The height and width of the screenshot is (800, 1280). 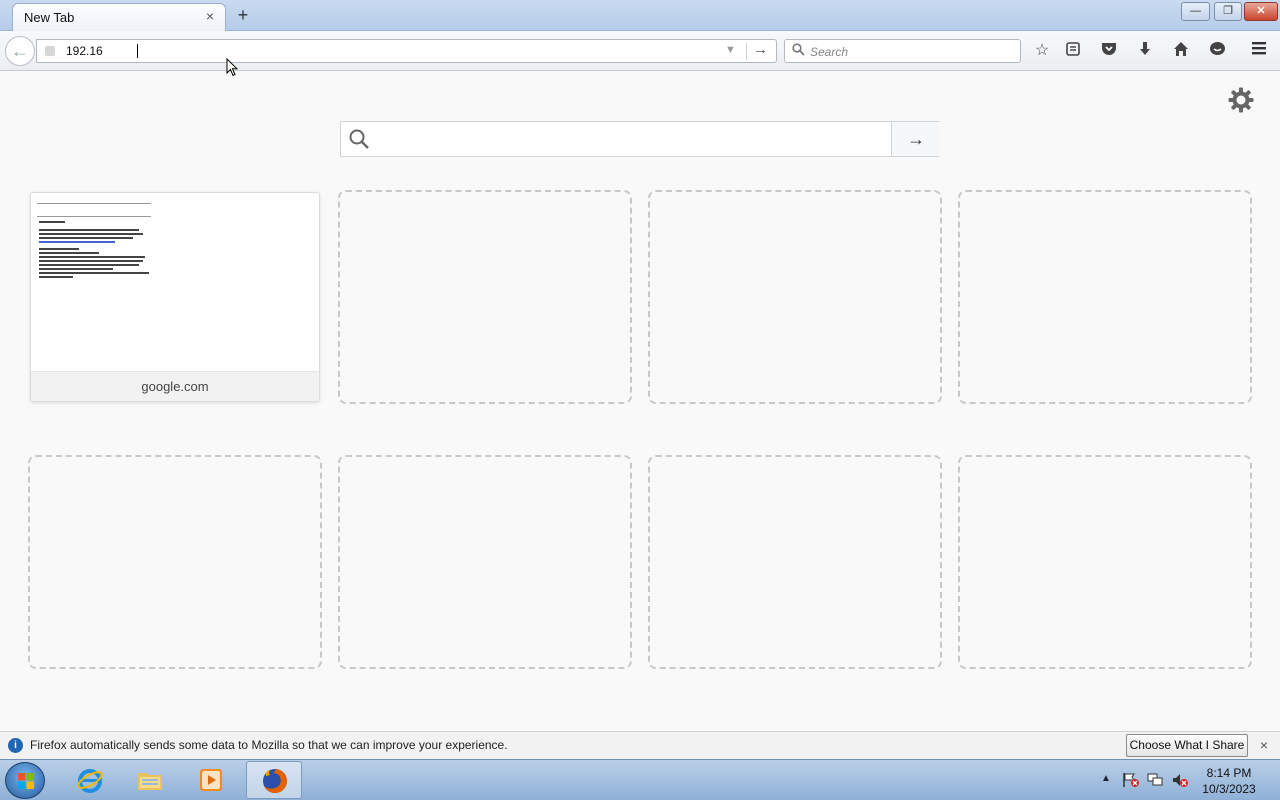 I want to click on windows-taskbar: ▲ 8:14 PM 10/3/2023, so click(x=640, y=779).